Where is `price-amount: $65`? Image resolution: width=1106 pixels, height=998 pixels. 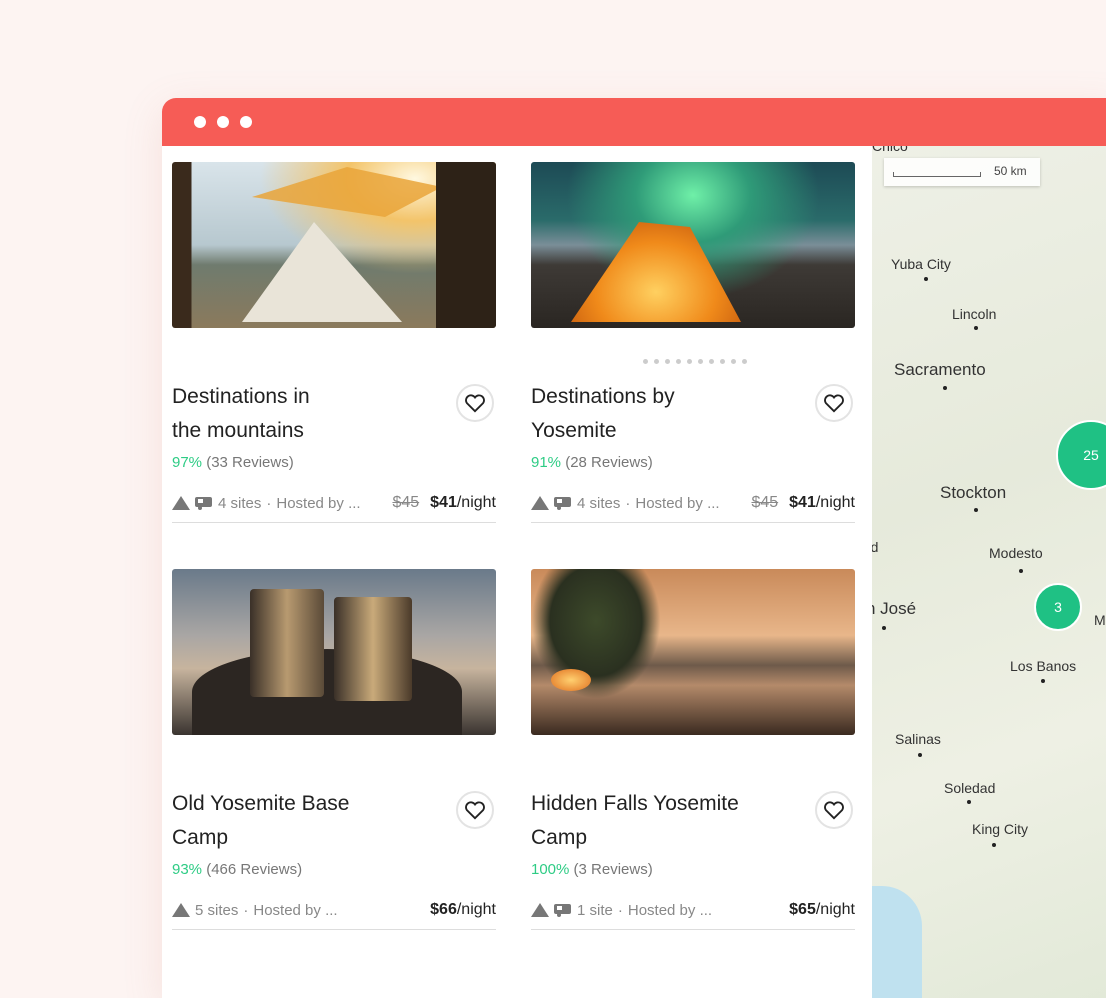
price-amount: $65 is located at coordinates (802, 909).